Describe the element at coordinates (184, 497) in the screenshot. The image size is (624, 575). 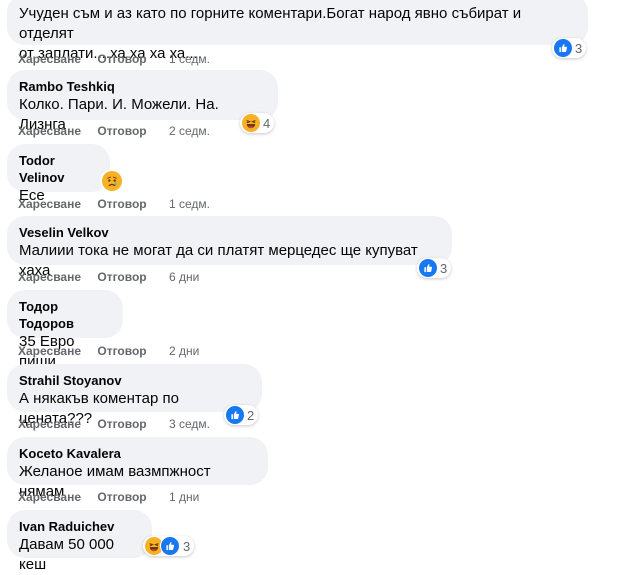
I see `timestamp: 1 дни` at that location.